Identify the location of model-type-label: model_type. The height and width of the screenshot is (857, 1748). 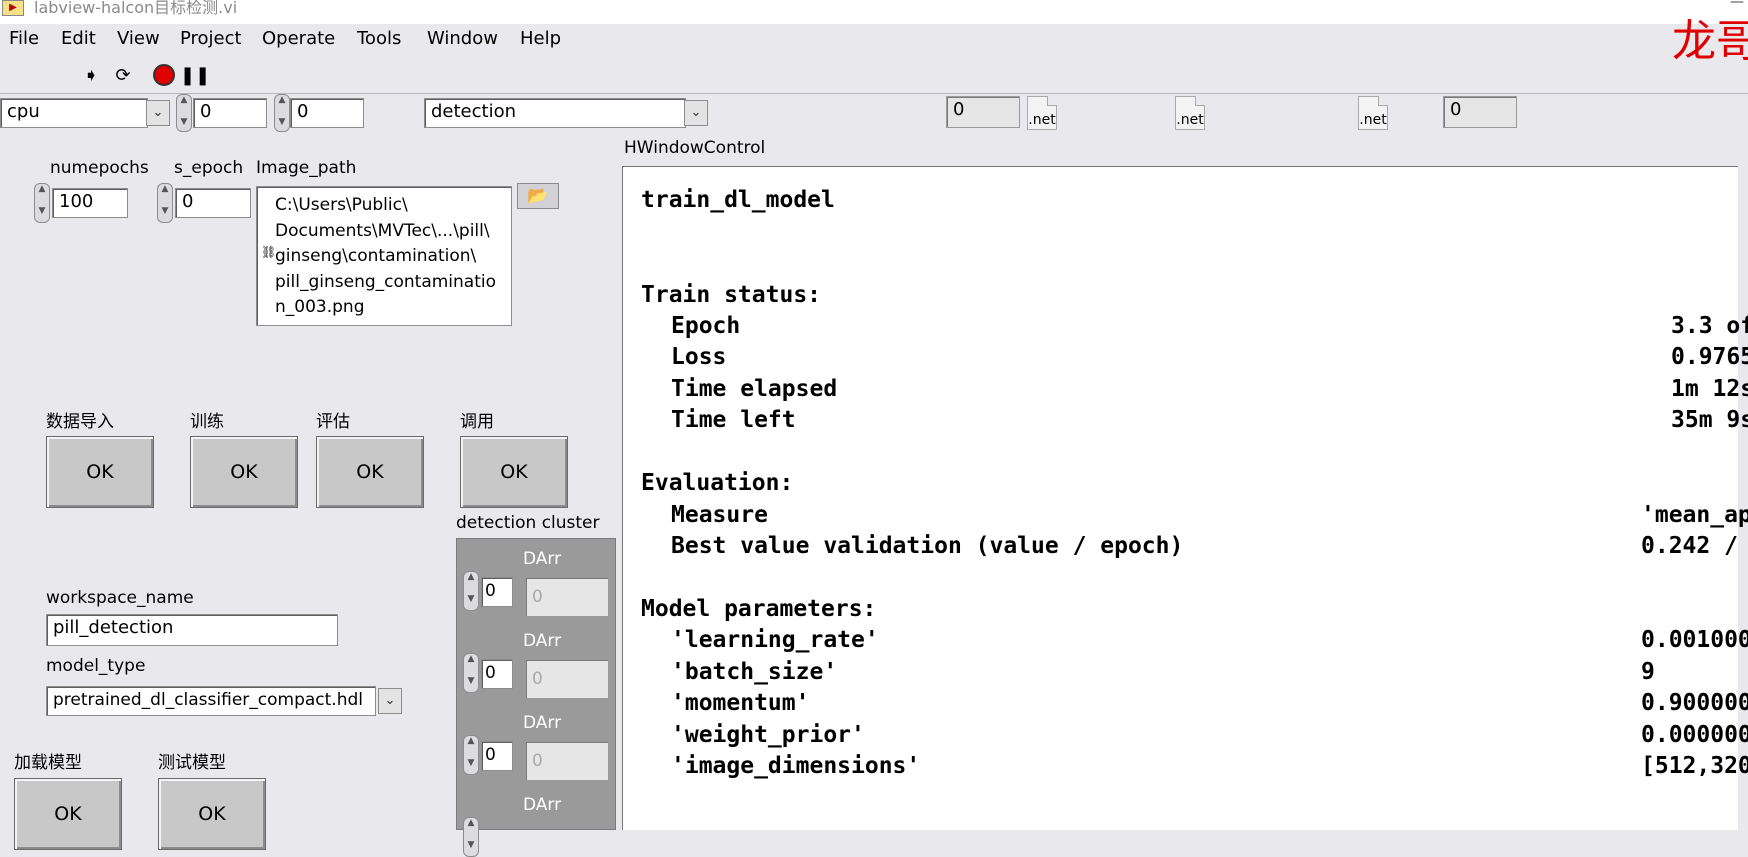
(96, 666).